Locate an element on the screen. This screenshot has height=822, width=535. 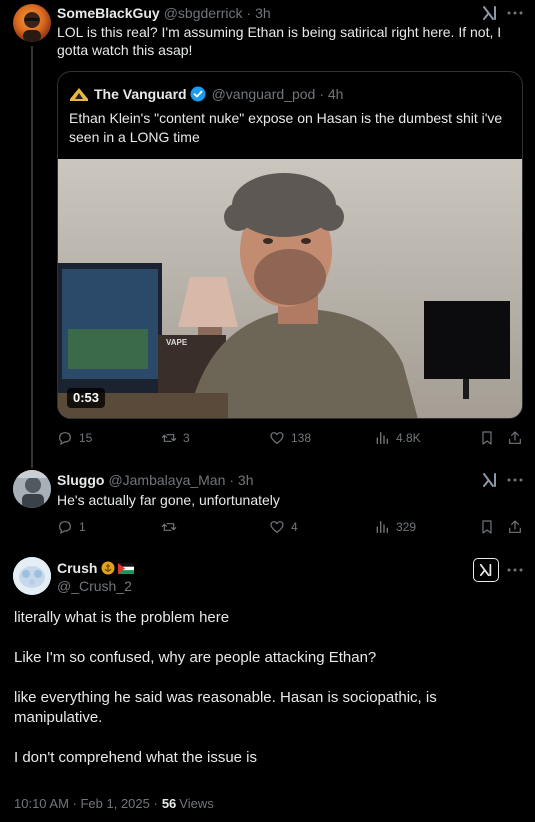
reply-button: 1 is located at coordinates (71, 527).